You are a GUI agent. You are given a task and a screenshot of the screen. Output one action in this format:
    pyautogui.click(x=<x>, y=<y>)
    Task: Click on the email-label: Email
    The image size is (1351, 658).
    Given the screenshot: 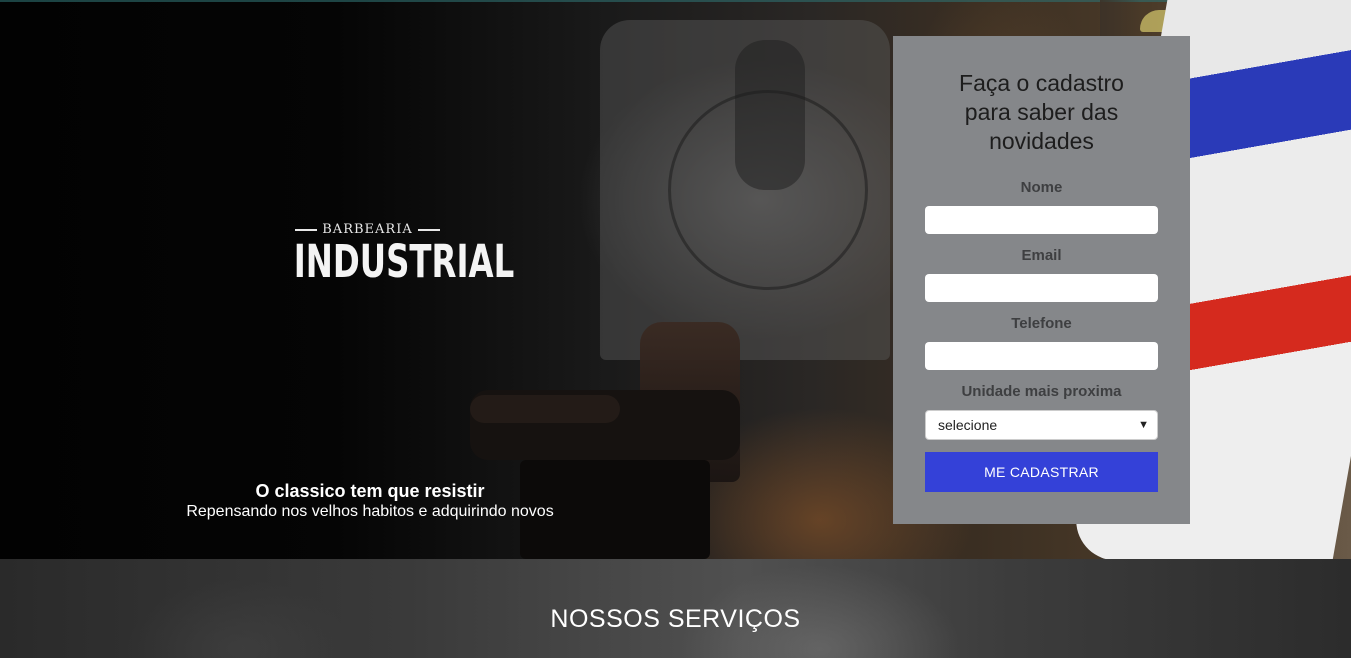 What is the action you would take?
    pyautogui.click(x=1041, y=255)
    